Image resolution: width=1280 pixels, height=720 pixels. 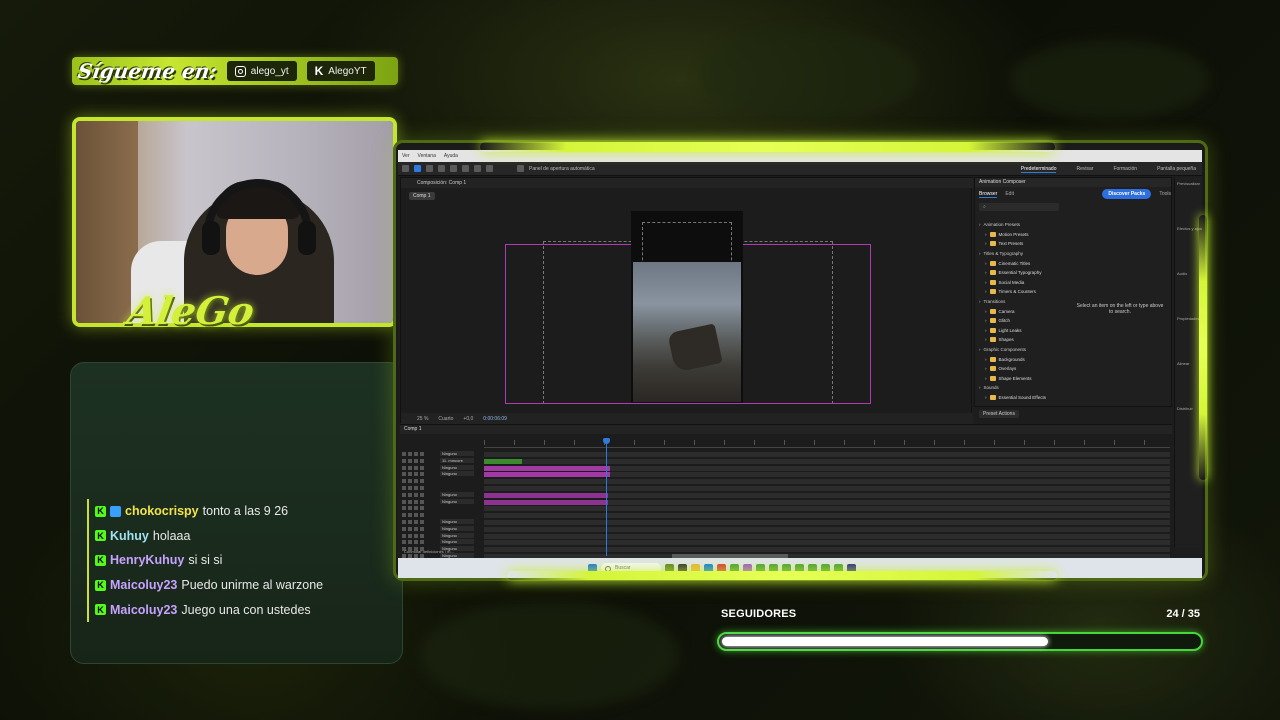 I want to click on right-panel-header: Previsualizar, so click(x=1188, y=183).